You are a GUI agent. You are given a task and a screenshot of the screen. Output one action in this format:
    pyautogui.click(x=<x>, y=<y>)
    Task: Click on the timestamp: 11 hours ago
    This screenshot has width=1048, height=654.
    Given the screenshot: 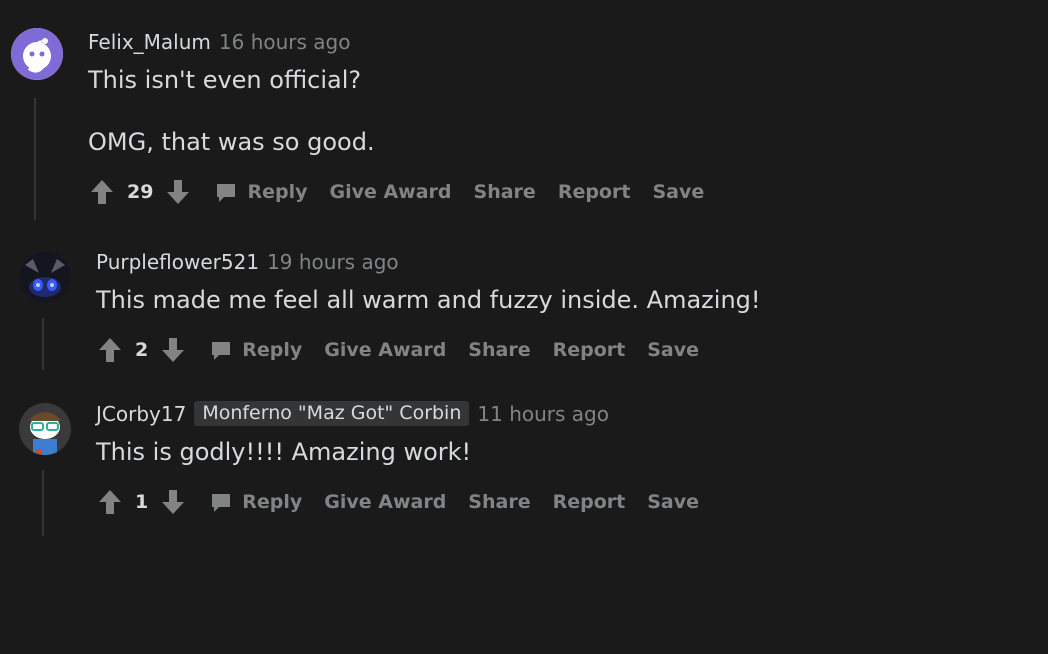 What is the action you would take?
    pyautogui.click(x=543, y=414)
    